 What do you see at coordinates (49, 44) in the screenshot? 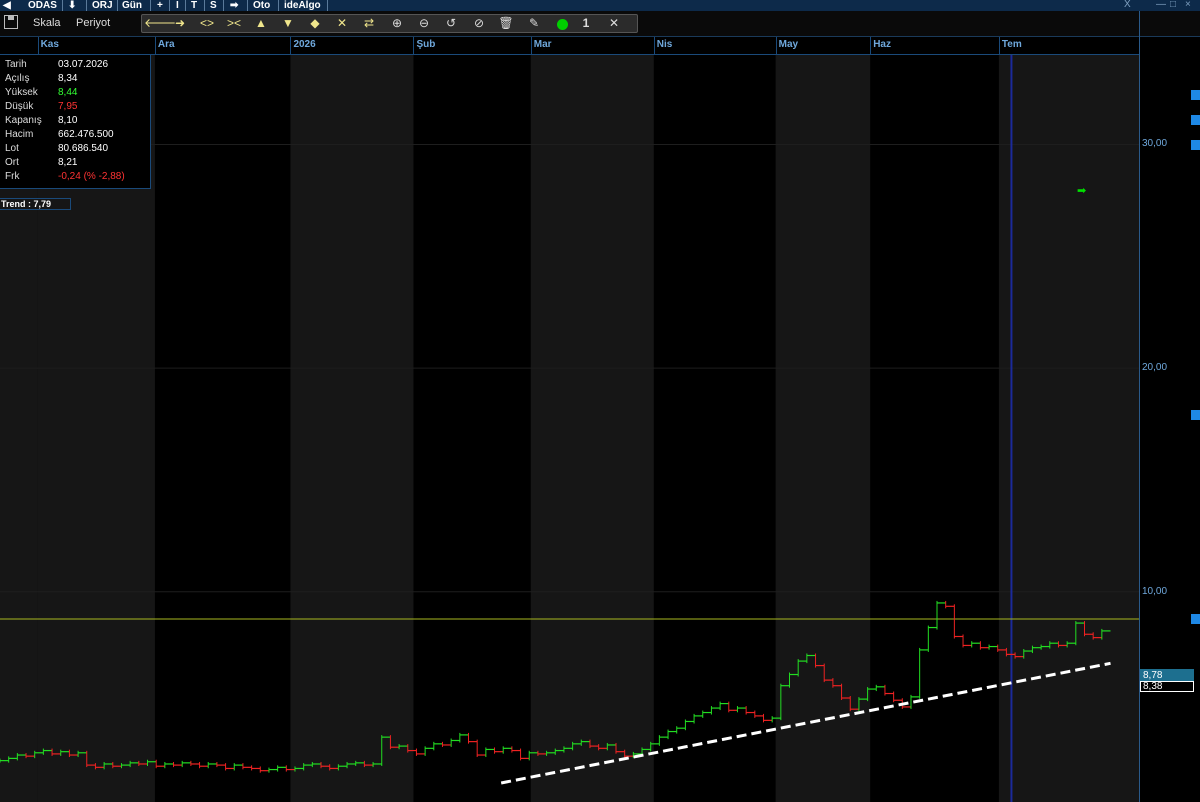
I see `month-label: Kas` at bounding box center [49, 44].